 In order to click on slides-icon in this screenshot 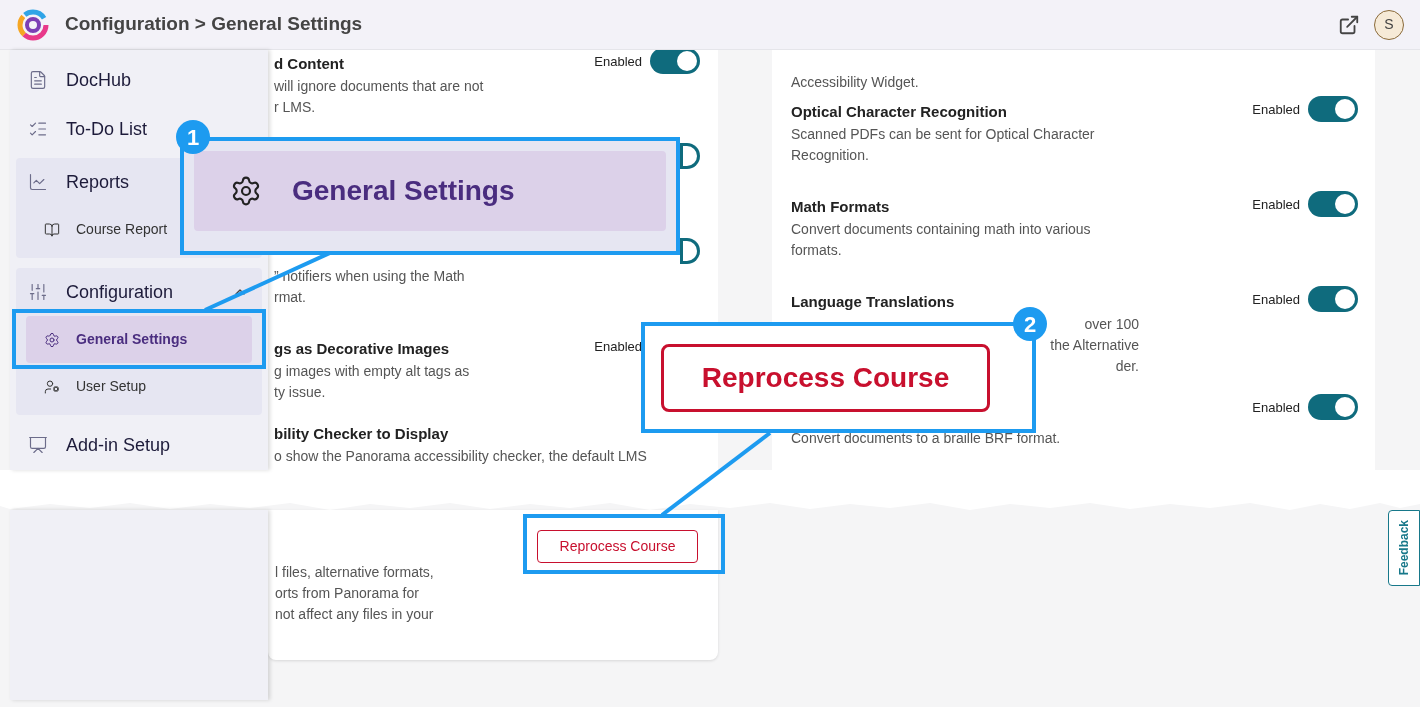, I will do `click(38, 445)`.